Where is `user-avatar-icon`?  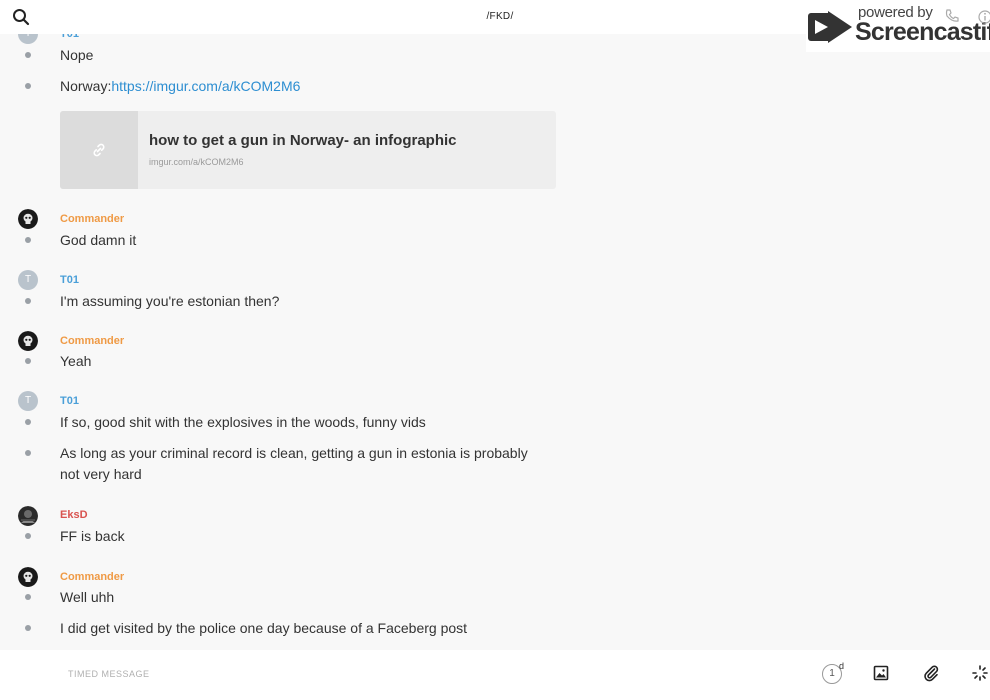
user-avatar-icon is located at coordinates (28, 516).